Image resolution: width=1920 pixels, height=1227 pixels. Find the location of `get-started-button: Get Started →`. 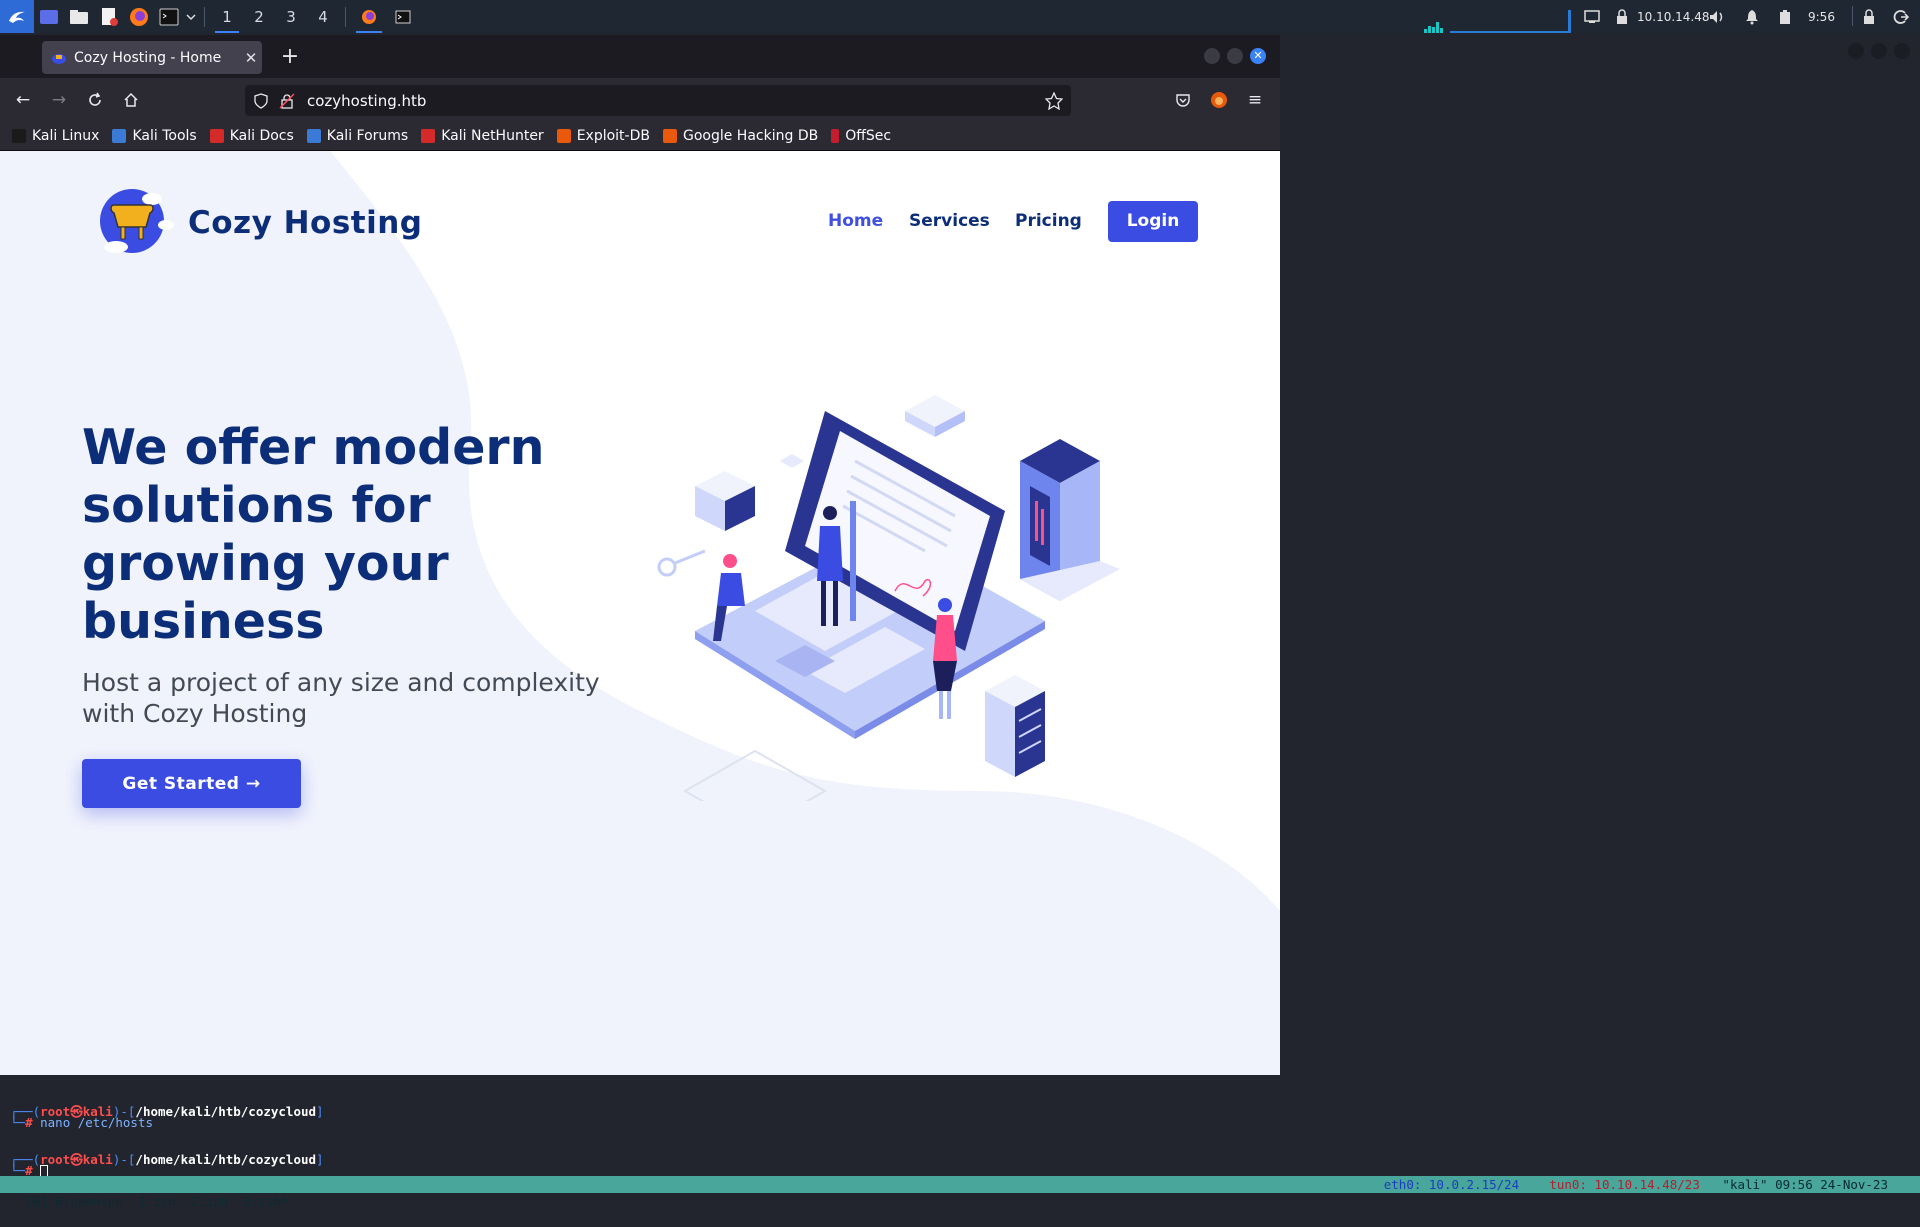

get-started-button: Get Started → is located at coordinates (191, 783).